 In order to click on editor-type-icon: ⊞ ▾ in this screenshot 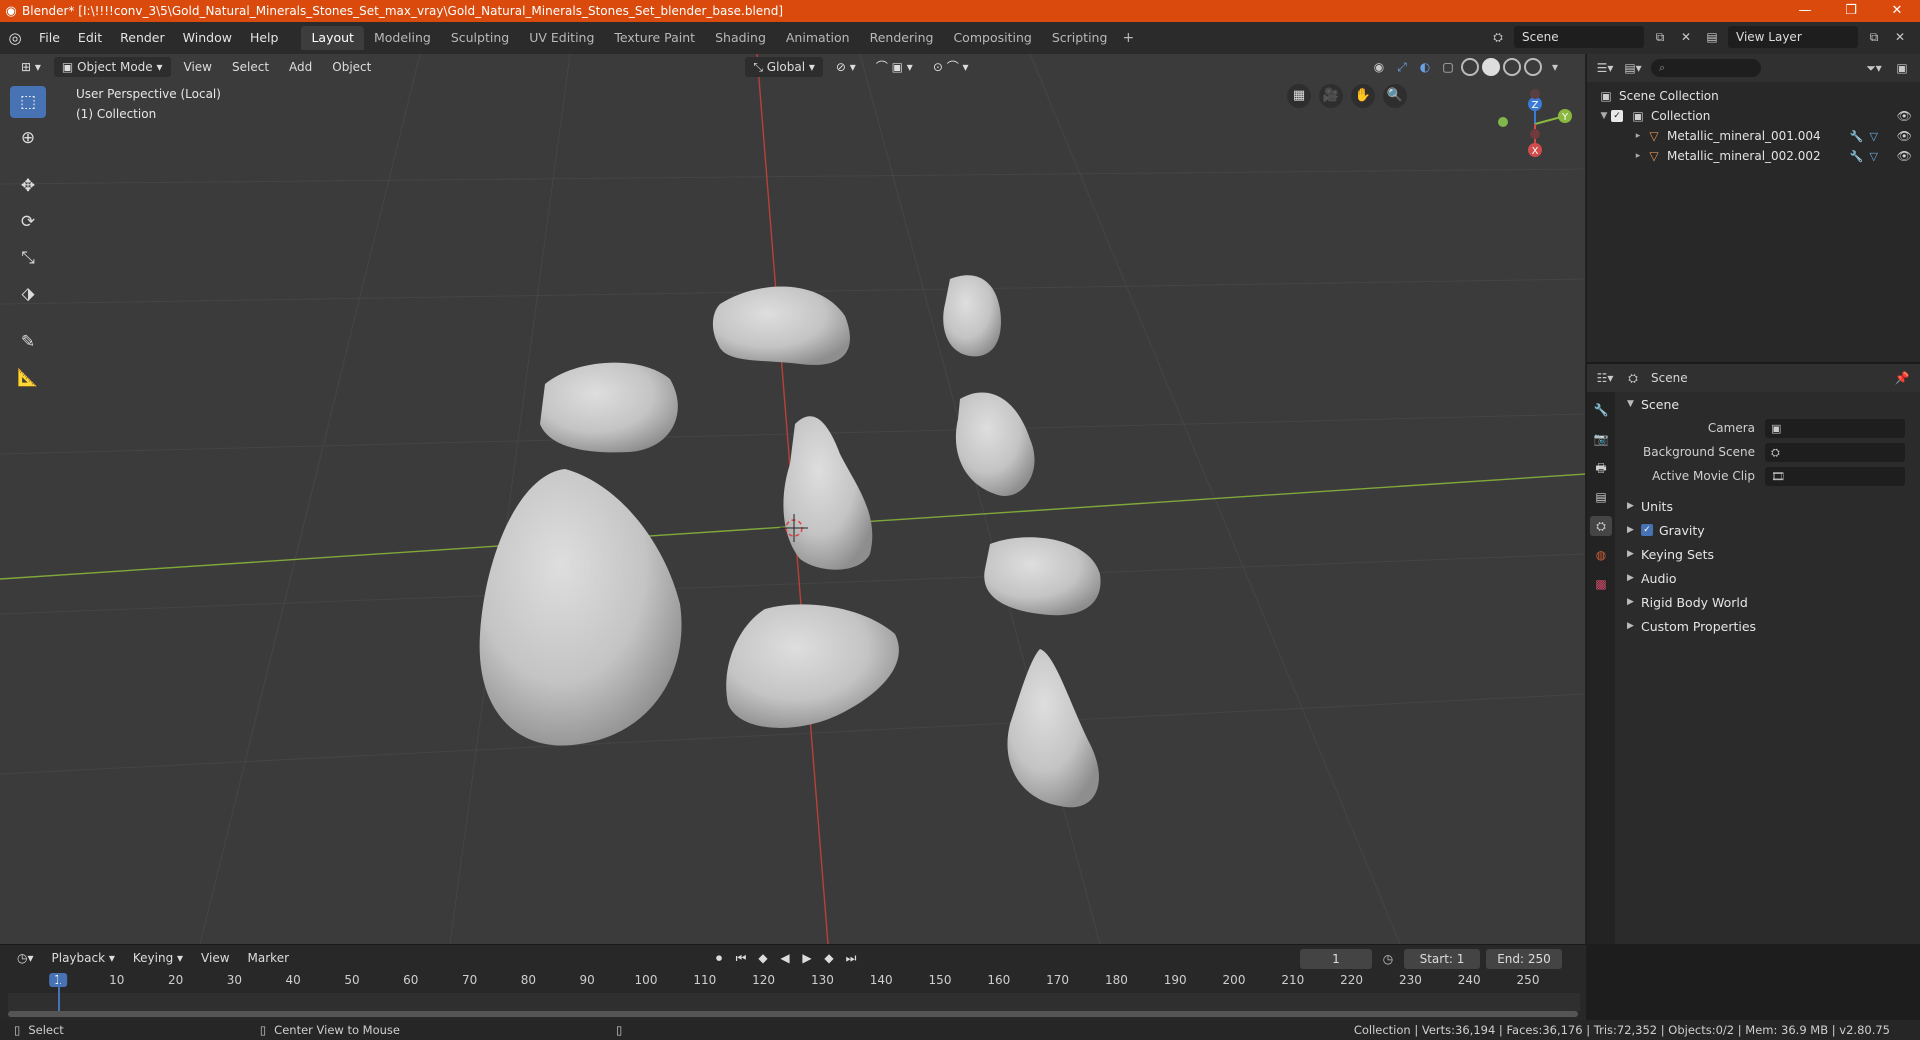, I will do `click(31, 67)`.